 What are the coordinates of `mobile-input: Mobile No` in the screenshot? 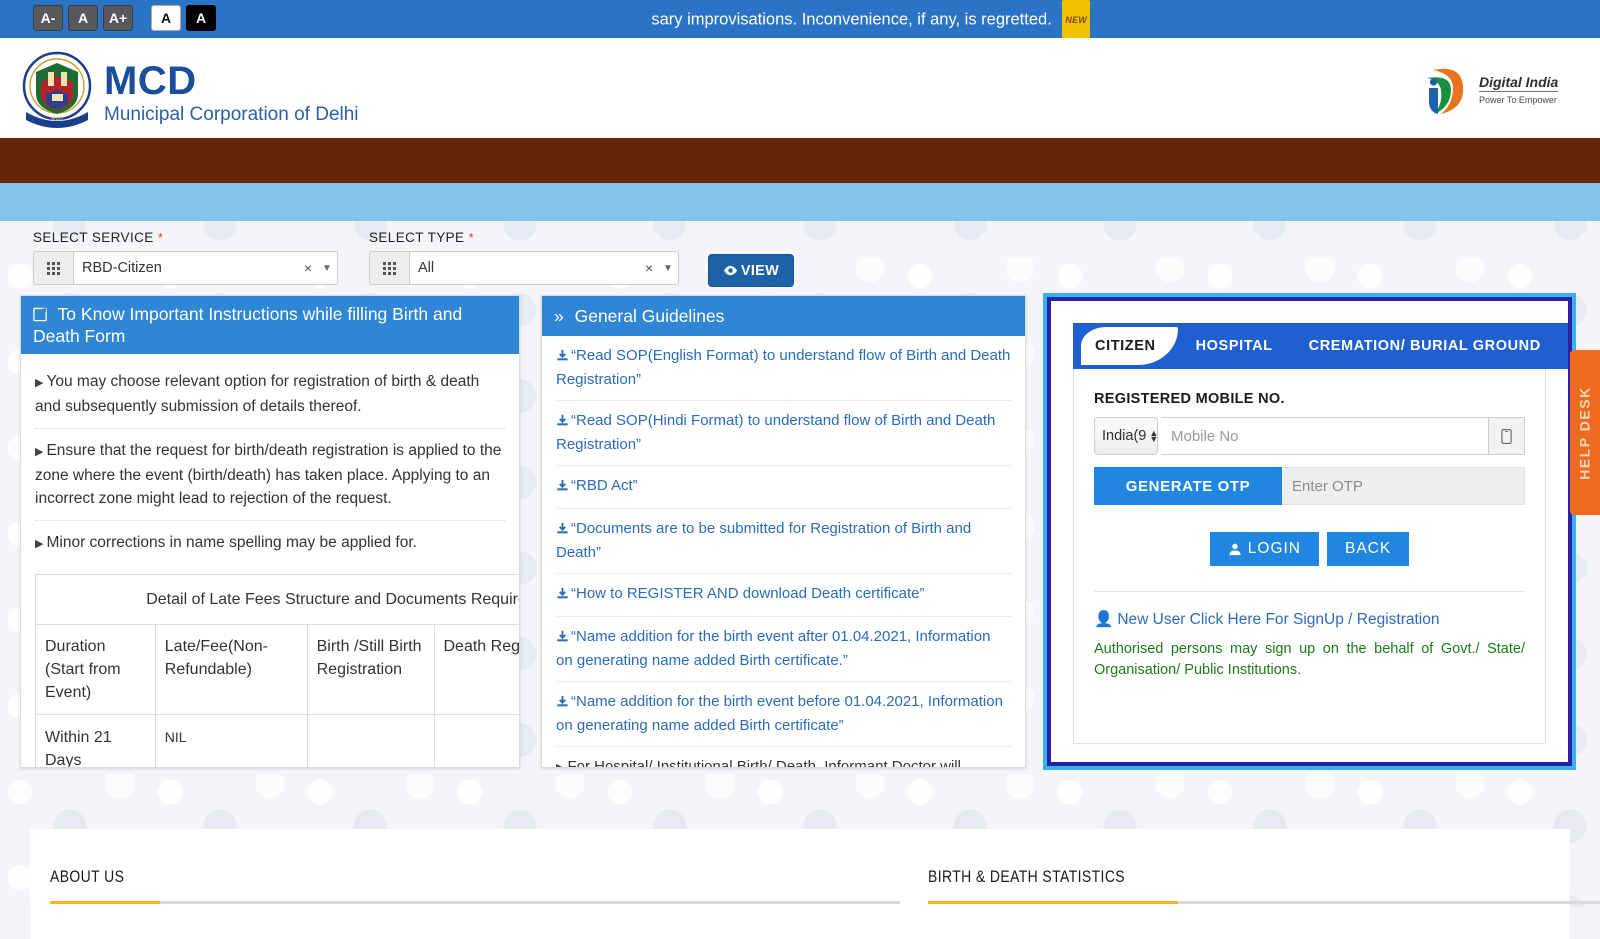 It's located at (1325, 436).